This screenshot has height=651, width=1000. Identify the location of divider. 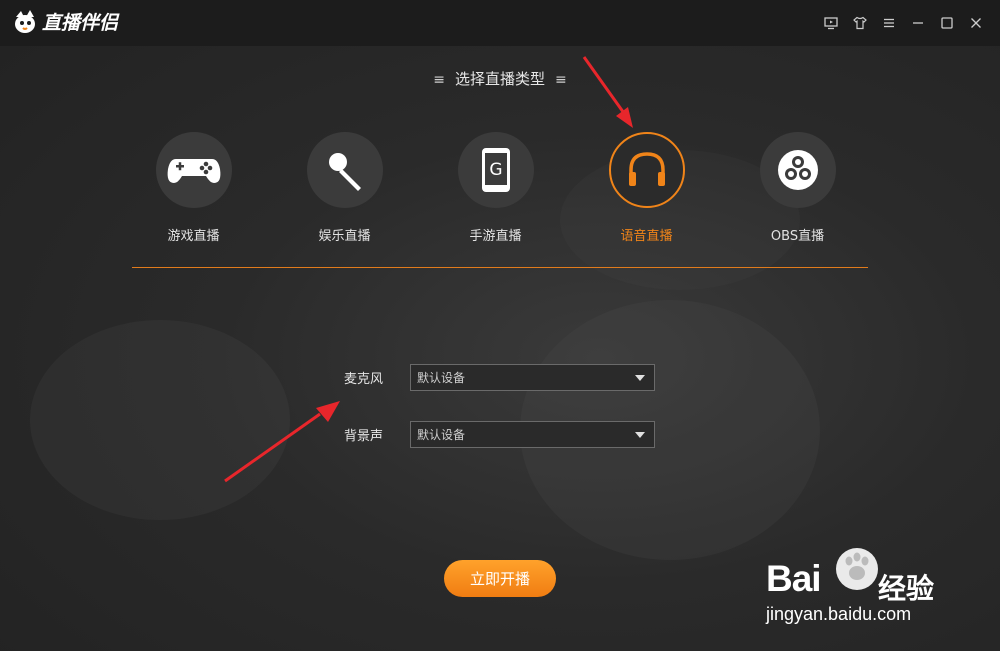
(500, 267).